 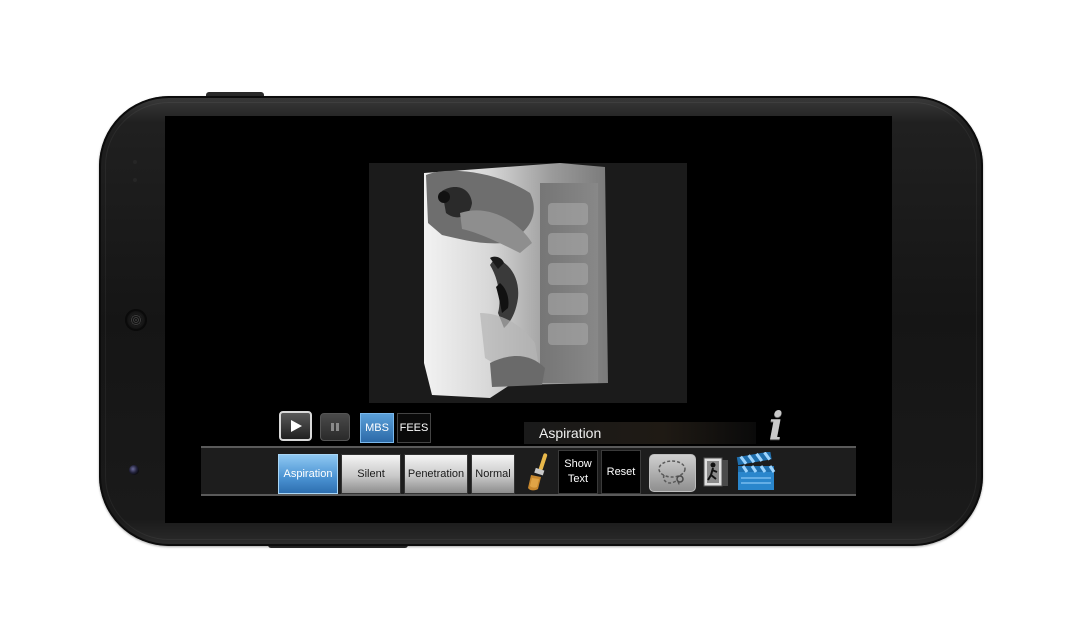 I want to click on pause-icon, so click(x=335, y=427).